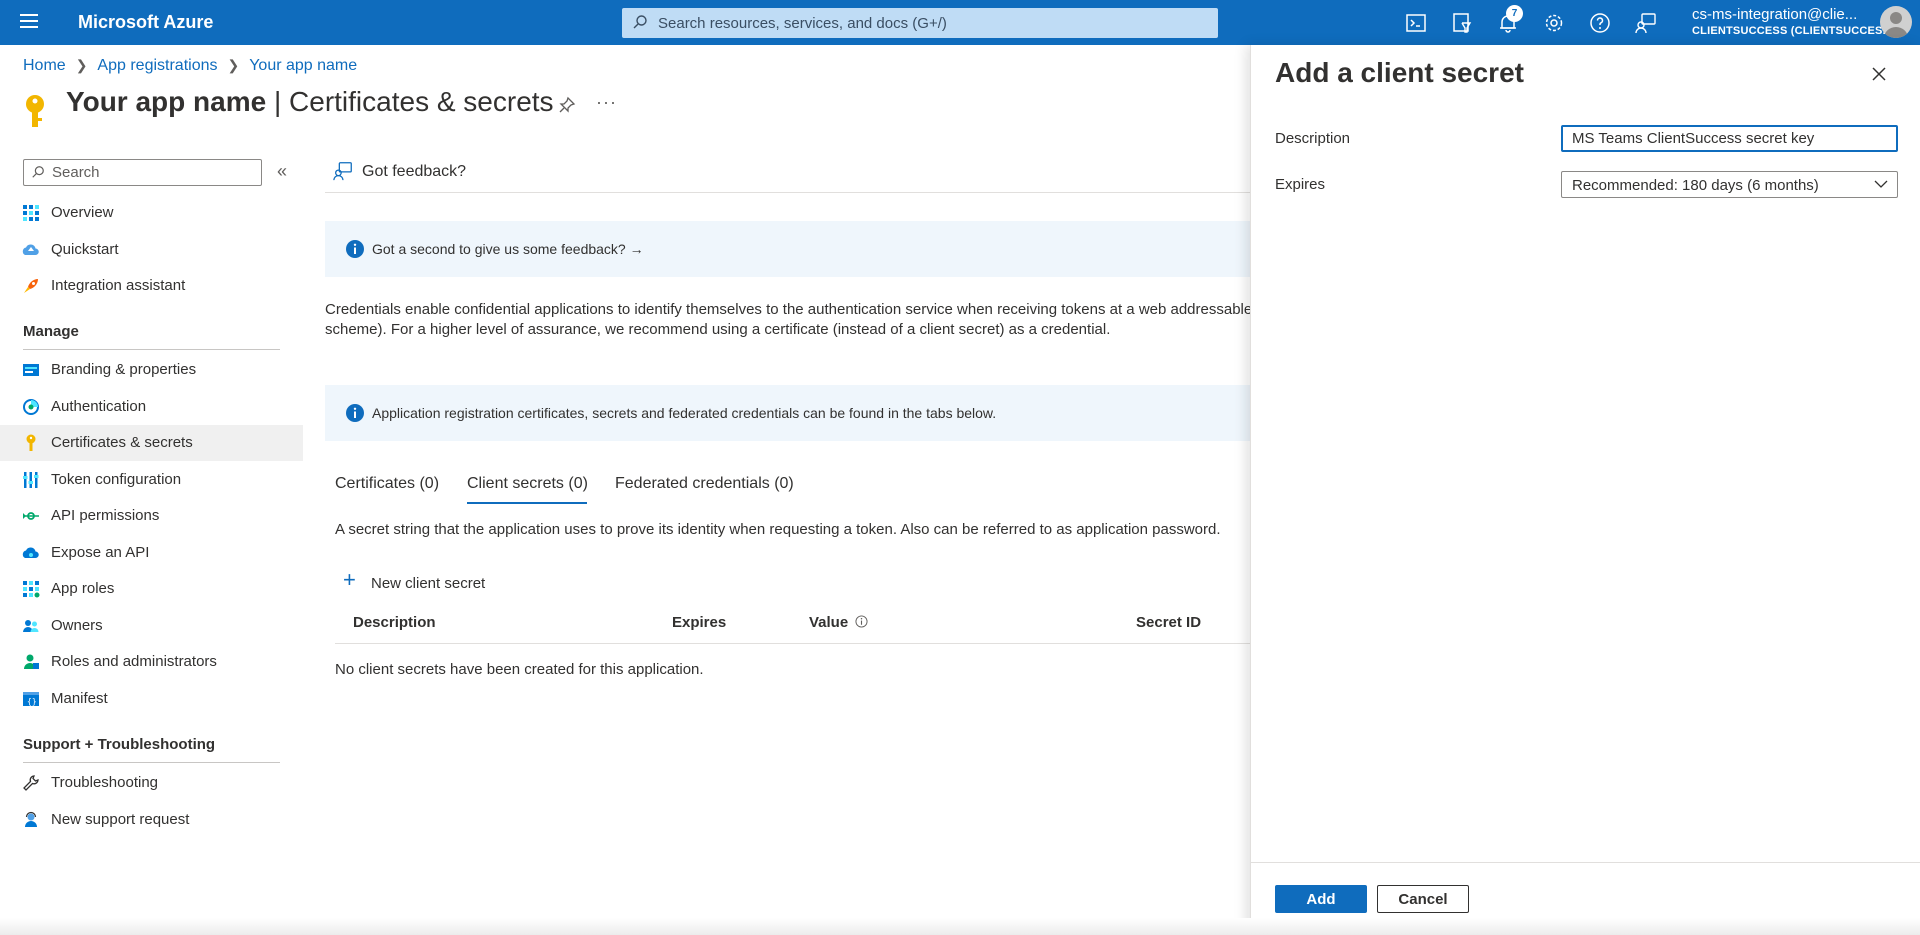 This screenshot has width=1920, height=935. I want to click on settings-gear-icon, so click(1554, 23).